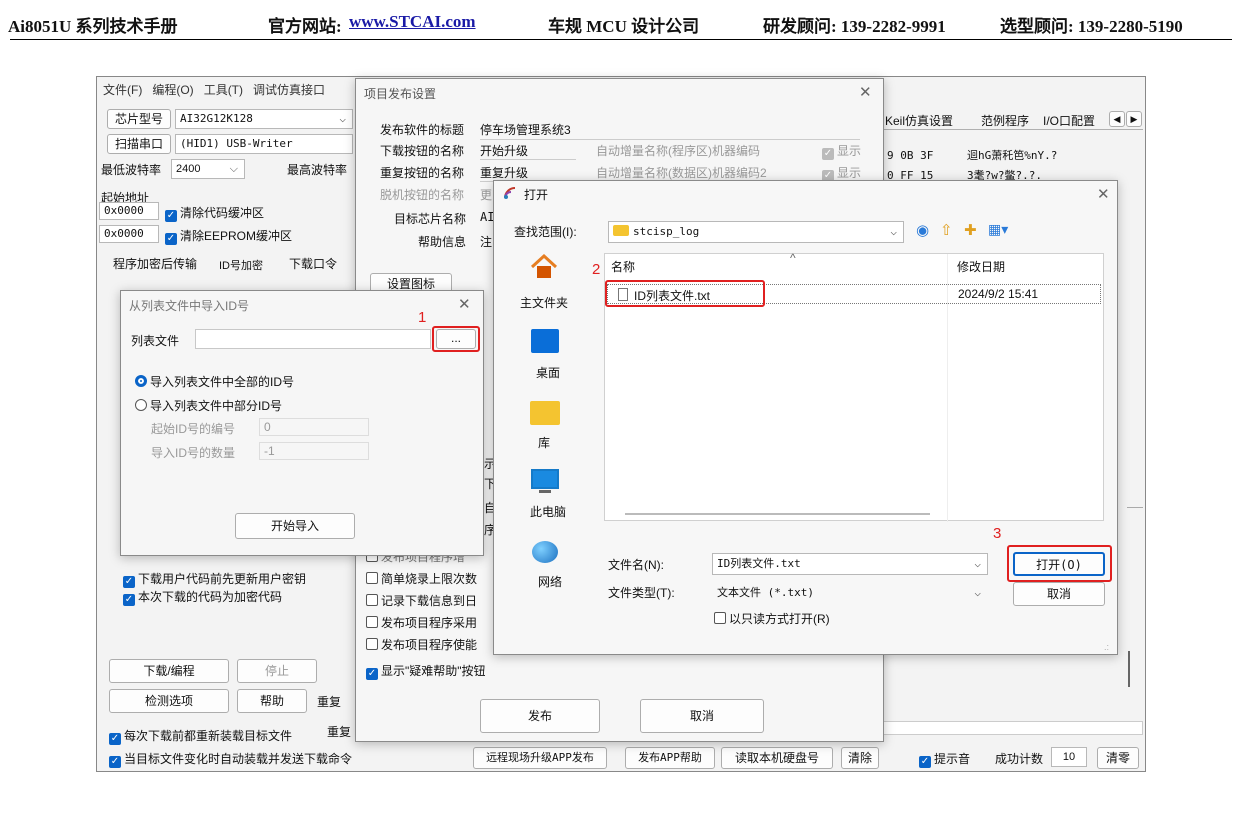  I want to click on tab-download-password: 下载口令, so click(313, 263).